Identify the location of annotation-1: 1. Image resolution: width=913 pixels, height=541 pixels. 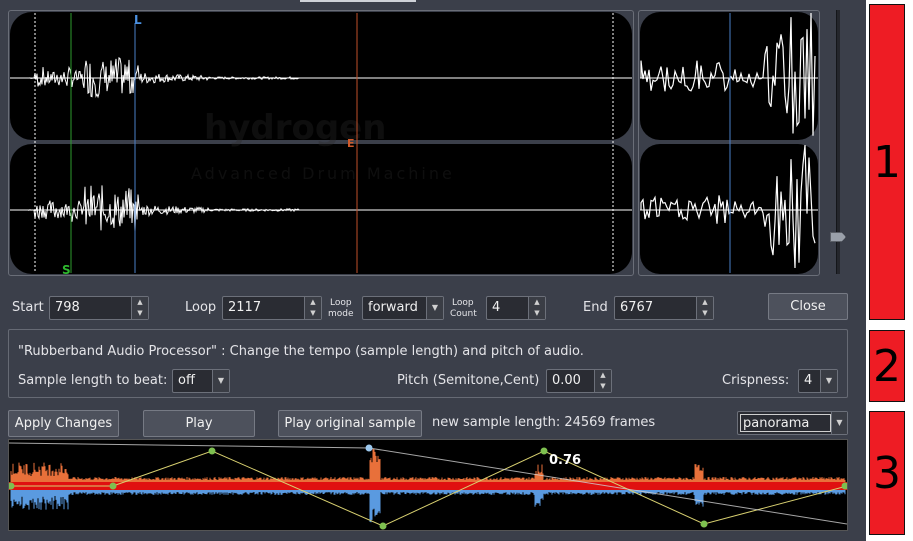
(887, 162).